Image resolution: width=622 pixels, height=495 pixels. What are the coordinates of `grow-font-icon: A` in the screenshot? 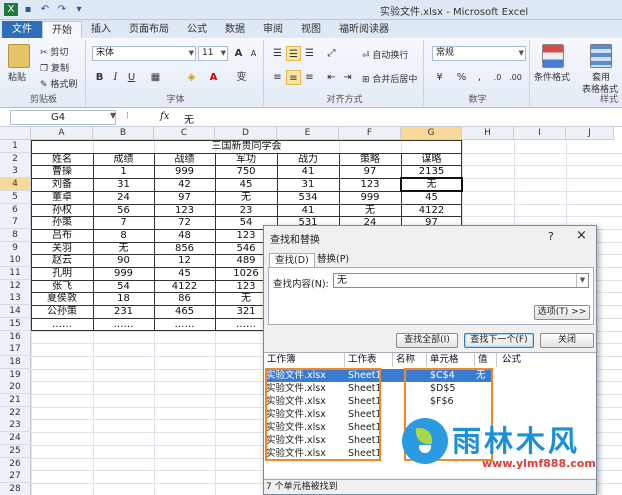 It's located at (238, 53).